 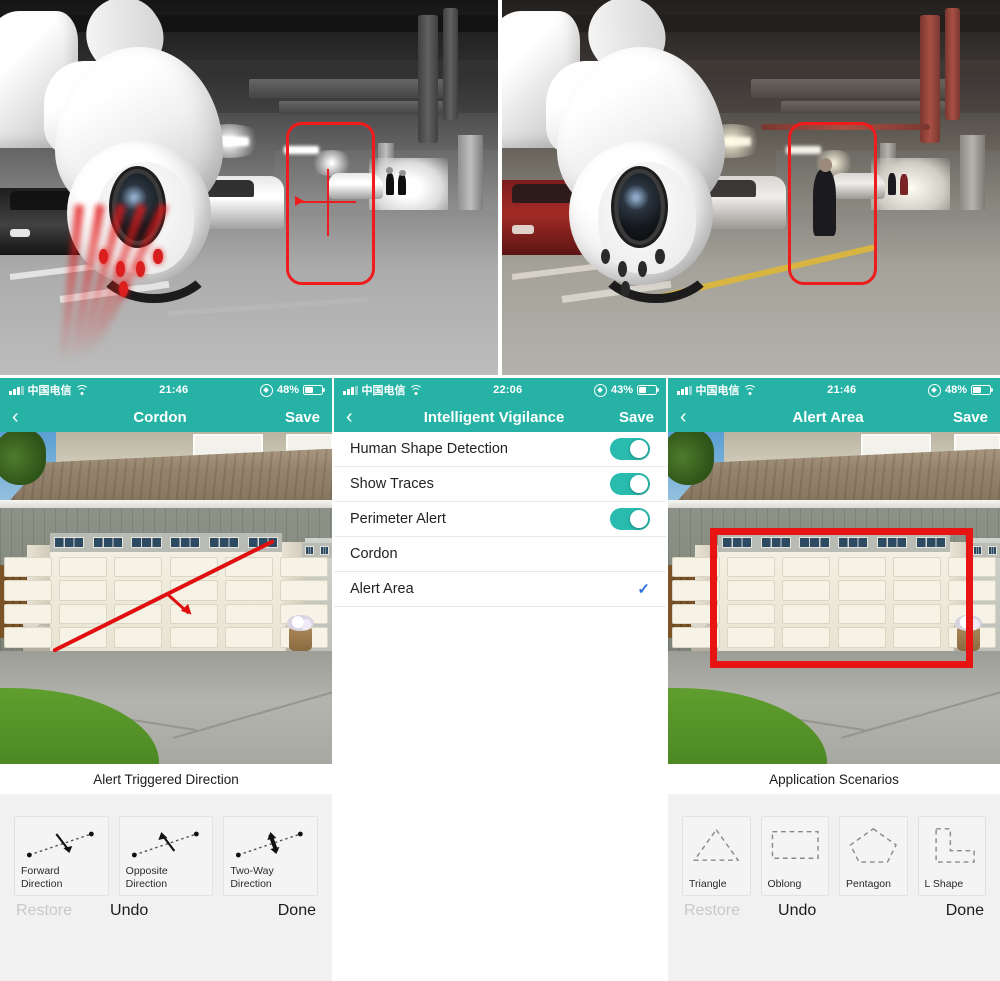 What do you see at coordinates (500, 554) in the screenshot?
I see `list-item-cordon: Cordon` at bounding box center [500, 554].